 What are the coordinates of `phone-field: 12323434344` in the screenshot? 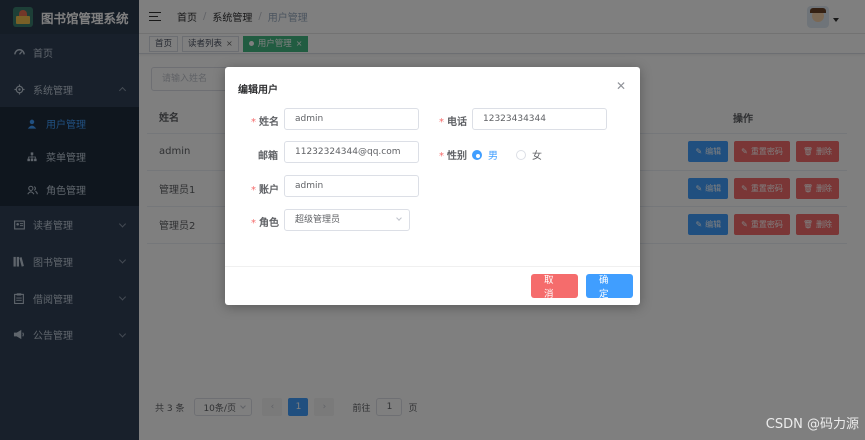 It's located at (539, 119).